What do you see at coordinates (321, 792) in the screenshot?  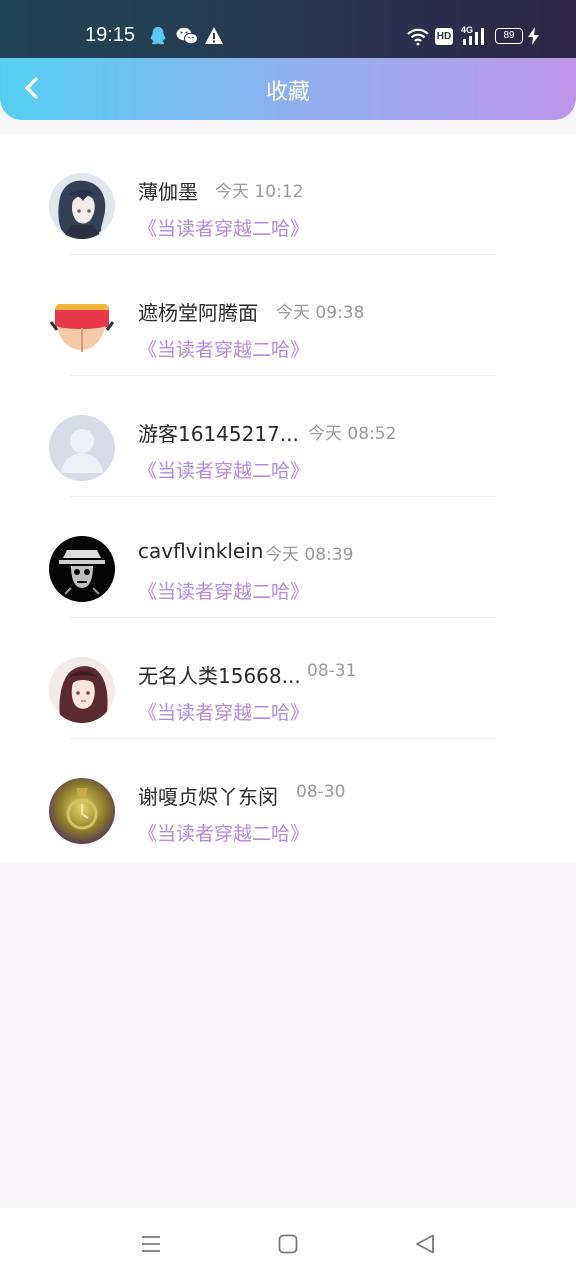 I see `timestamp: 08-30` at bounding box center [321, 792].